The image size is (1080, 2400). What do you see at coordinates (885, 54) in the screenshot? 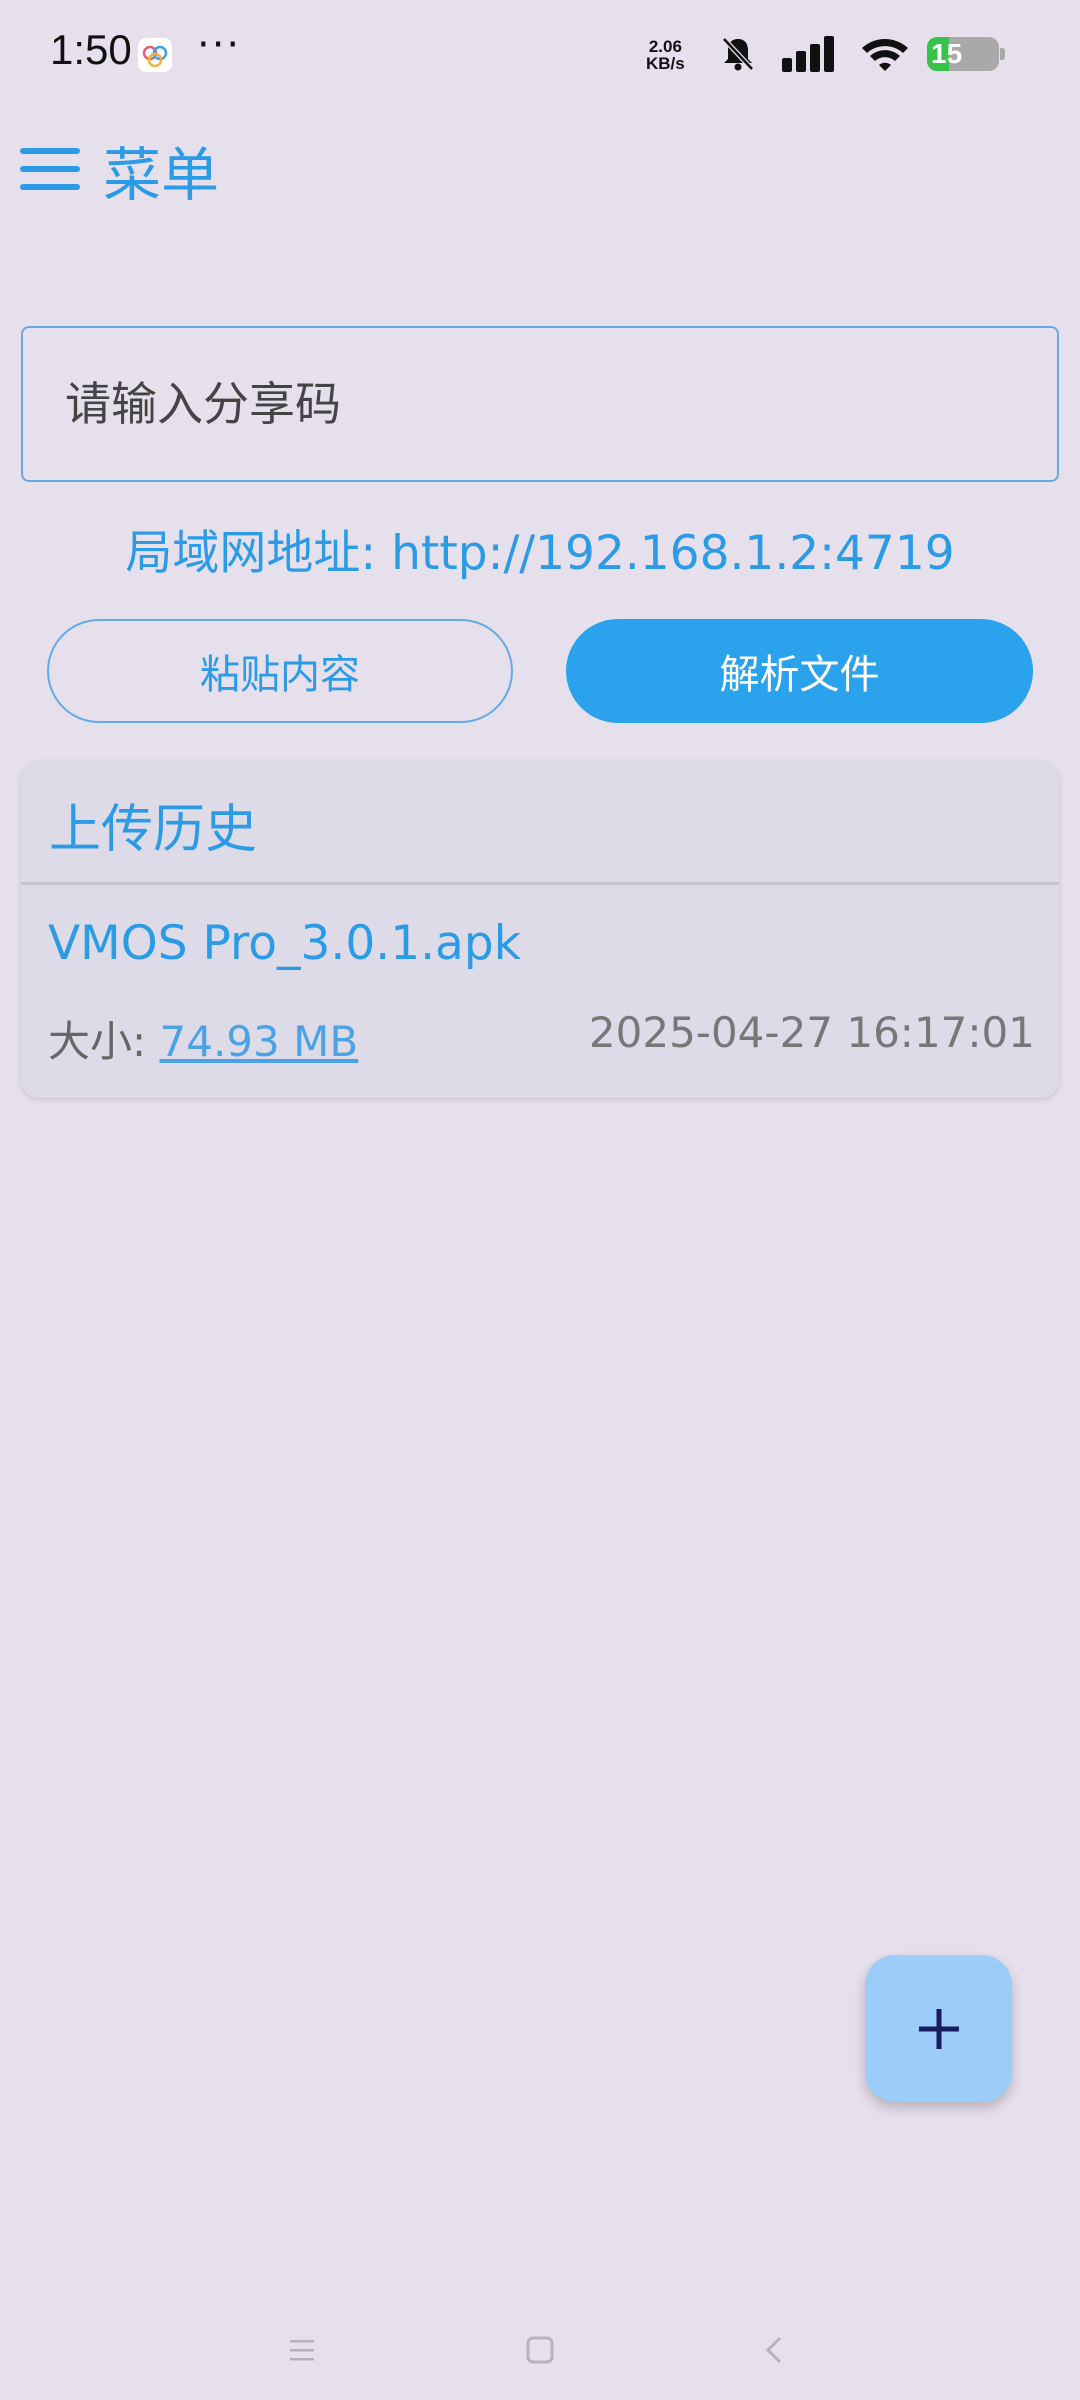
I see `wifi-icon` at bounding box center [885, 54].